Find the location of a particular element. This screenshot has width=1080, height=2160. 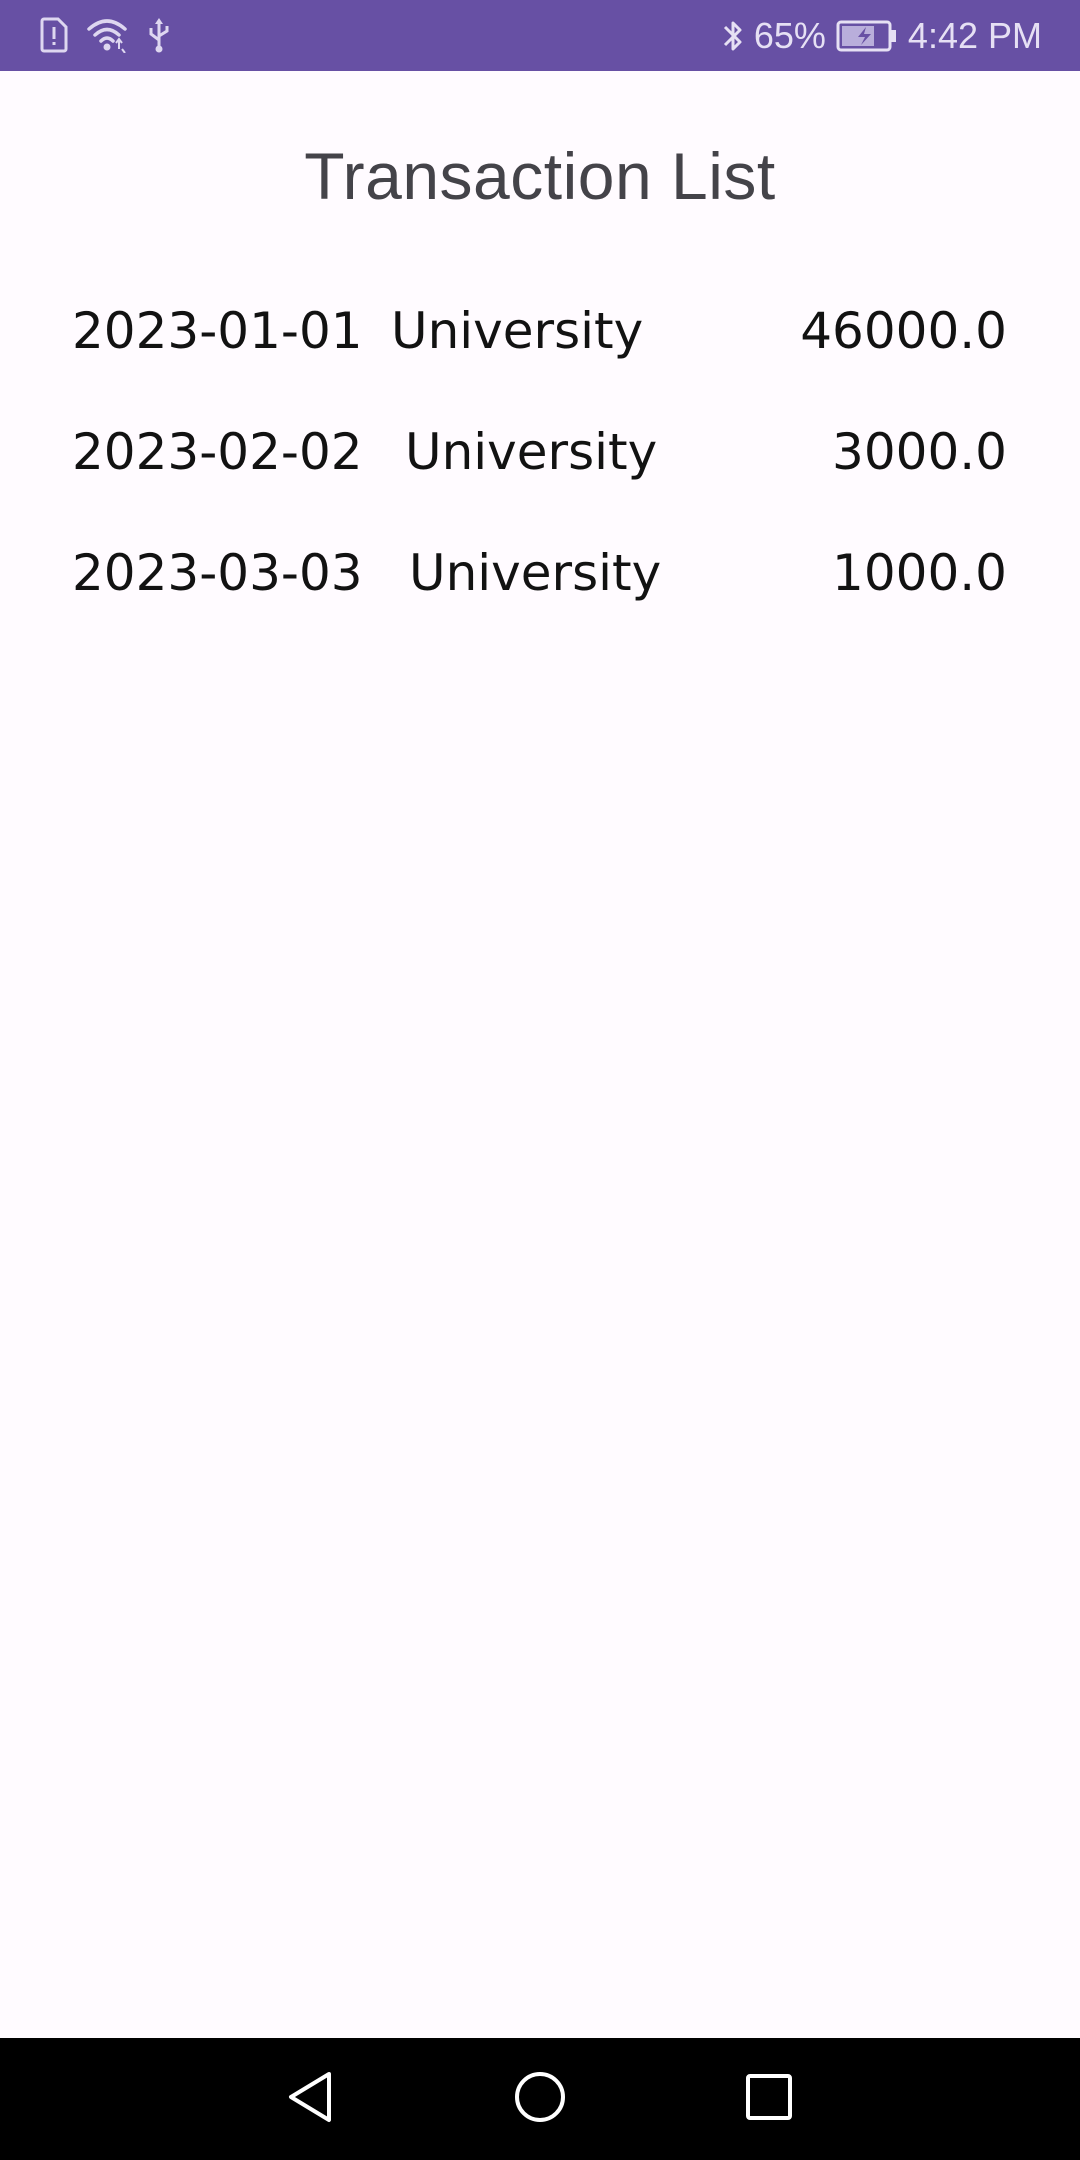

home-button is located at coordinates (540, 2099).